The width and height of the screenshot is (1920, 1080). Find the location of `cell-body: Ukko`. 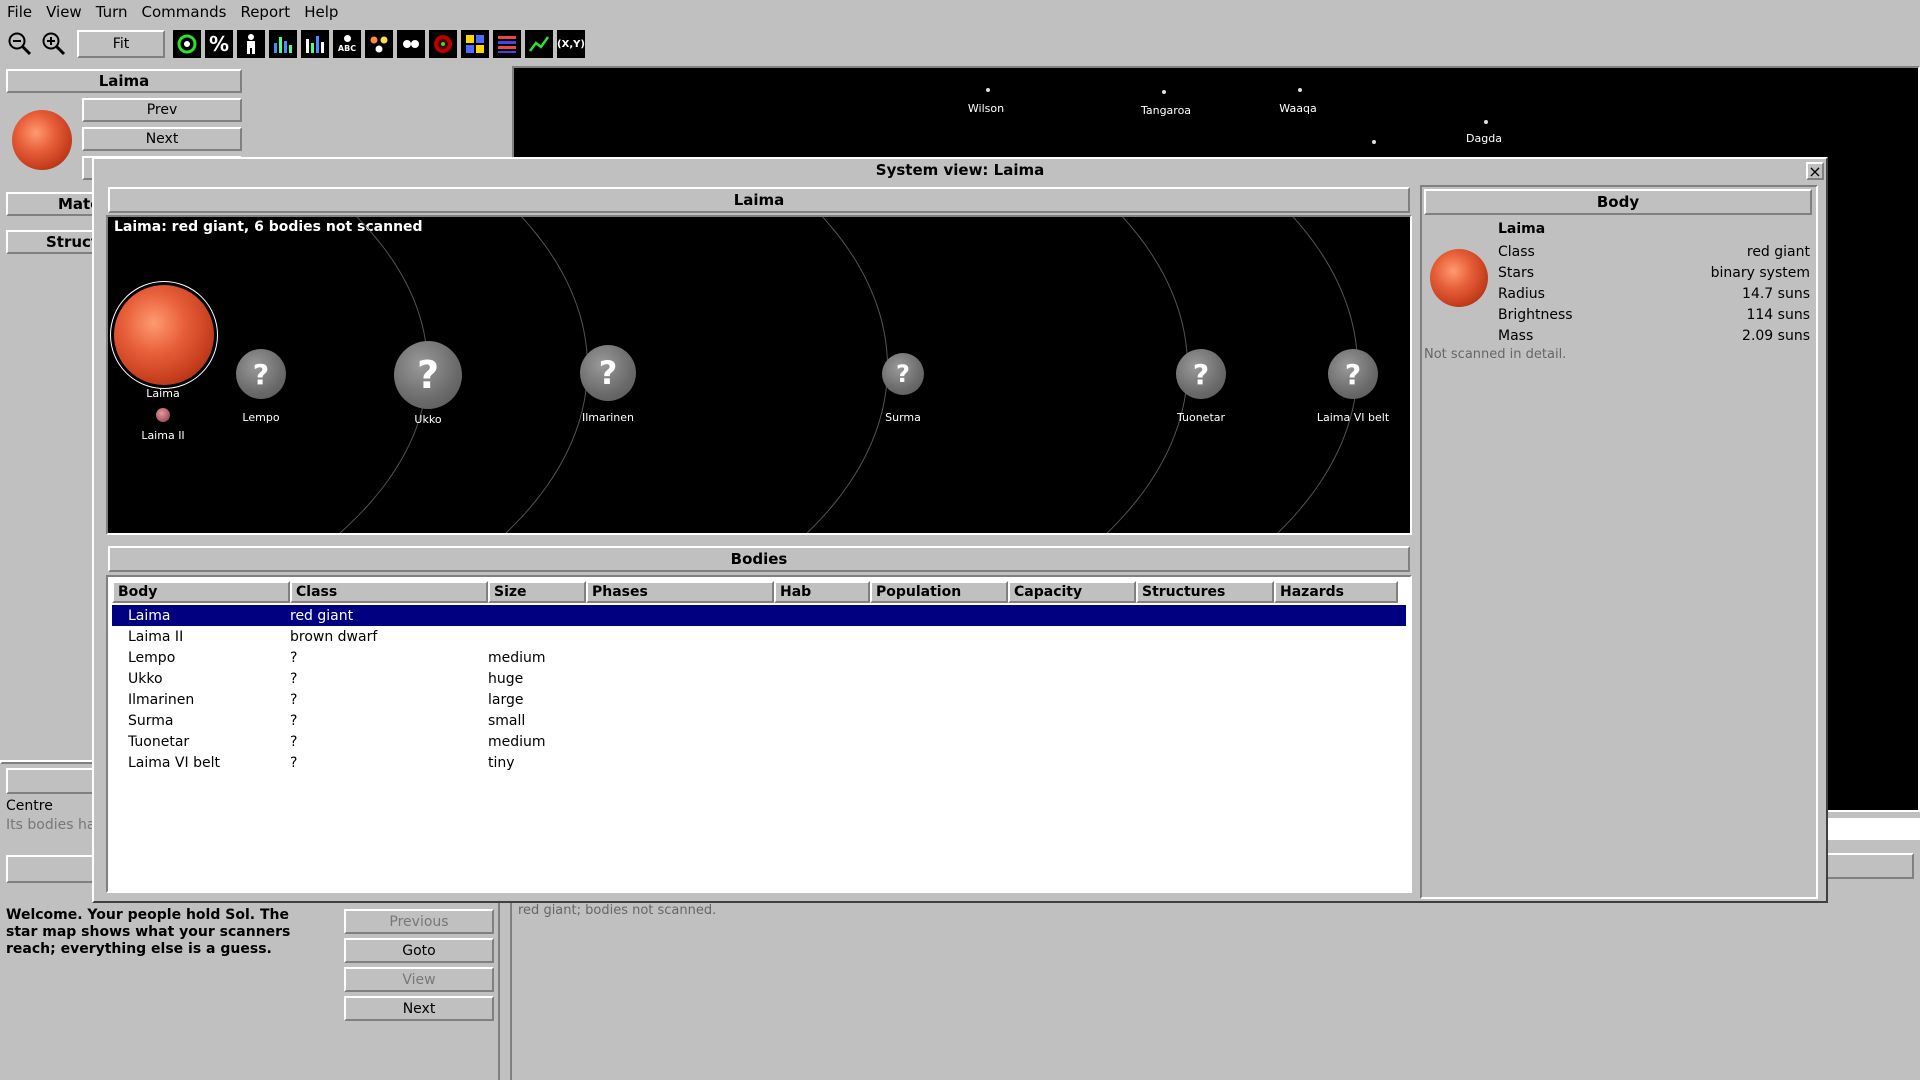

cell-body: Ukko is located at coordinates (145, 678).